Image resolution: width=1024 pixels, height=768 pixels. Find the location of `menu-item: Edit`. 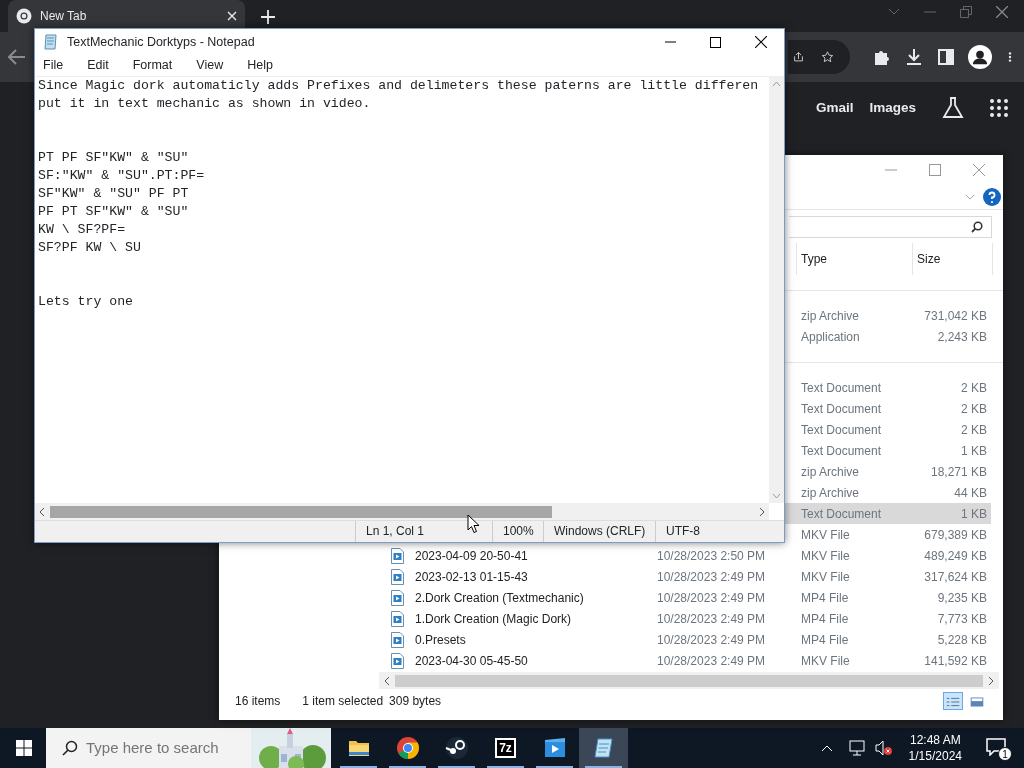

menu-item: Edit is located at coordinates (98, 66).